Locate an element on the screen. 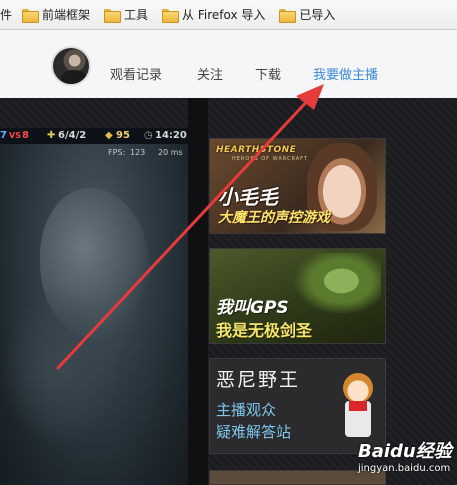  mascot-head is located at coordinates (358, 388).